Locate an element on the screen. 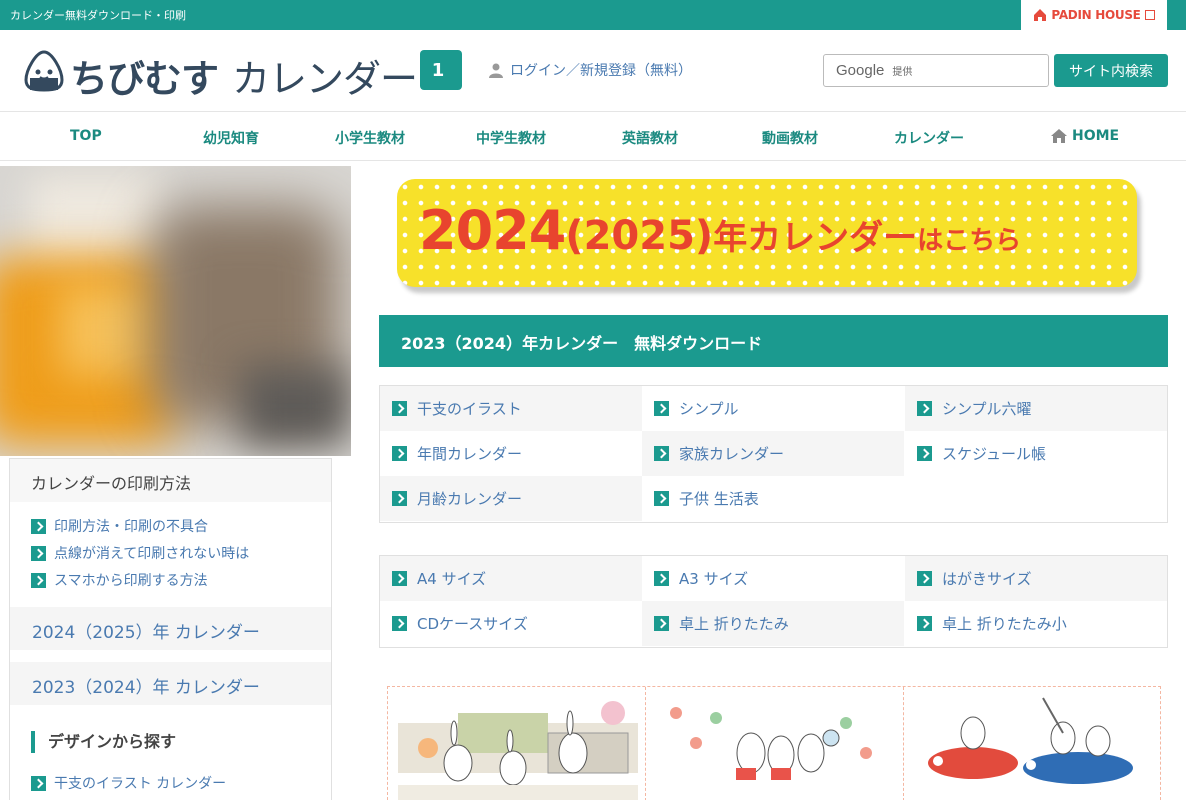 The height and width of the screenshot is (800, 1186). provided-label: 提供 is located at coordinates (902, 72).